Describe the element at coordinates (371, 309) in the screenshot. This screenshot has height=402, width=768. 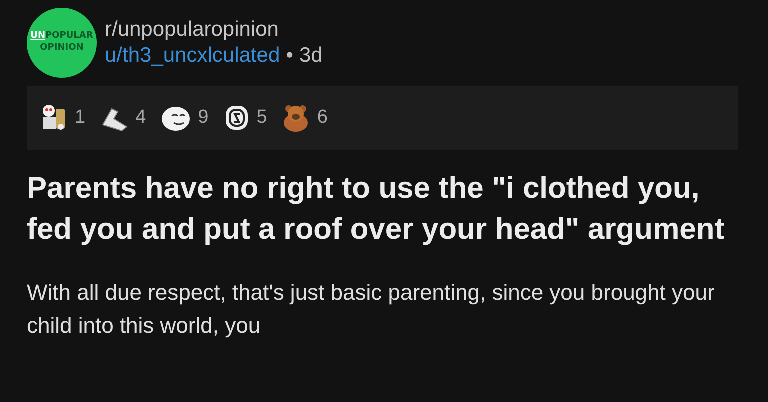
I see `post-body: With all due respect, that's just basic parenting, since you brought your child into this world, you` at that location.